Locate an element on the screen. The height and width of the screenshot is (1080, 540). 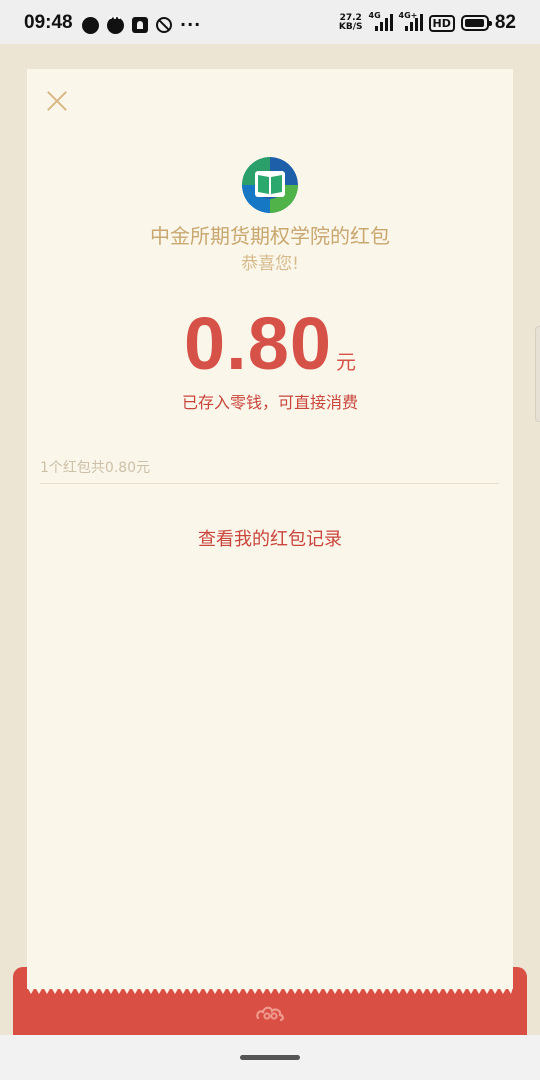
notification-icons: ··· is located at coordinates (142, 24).